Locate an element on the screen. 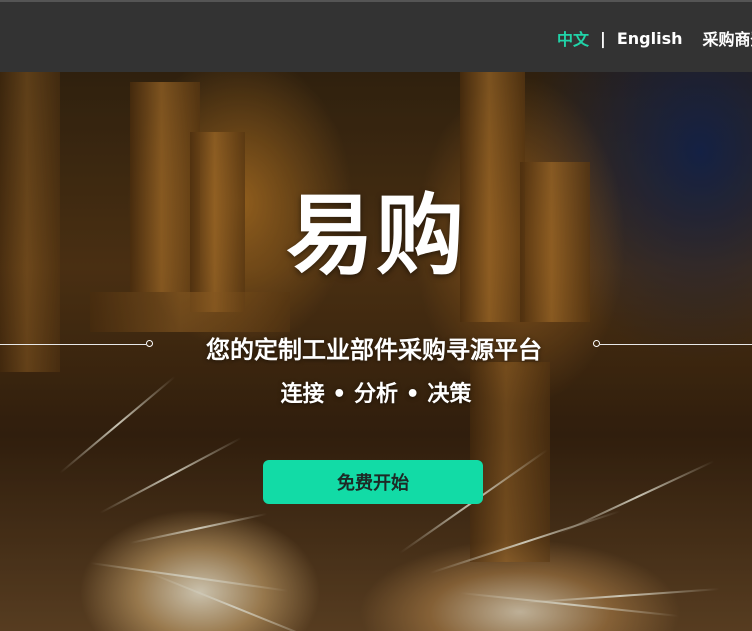  subtitle-ornament-left is located at coordinates (149, 343).